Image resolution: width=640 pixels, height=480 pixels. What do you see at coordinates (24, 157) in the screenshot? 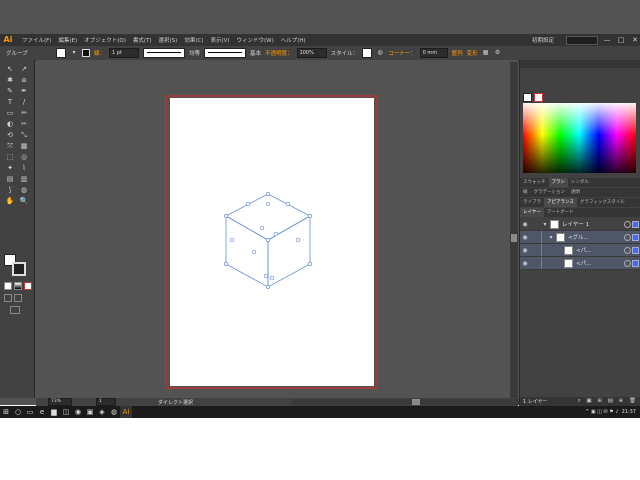
I see `tool-icon: ◎` at bounding box center [24, 157].